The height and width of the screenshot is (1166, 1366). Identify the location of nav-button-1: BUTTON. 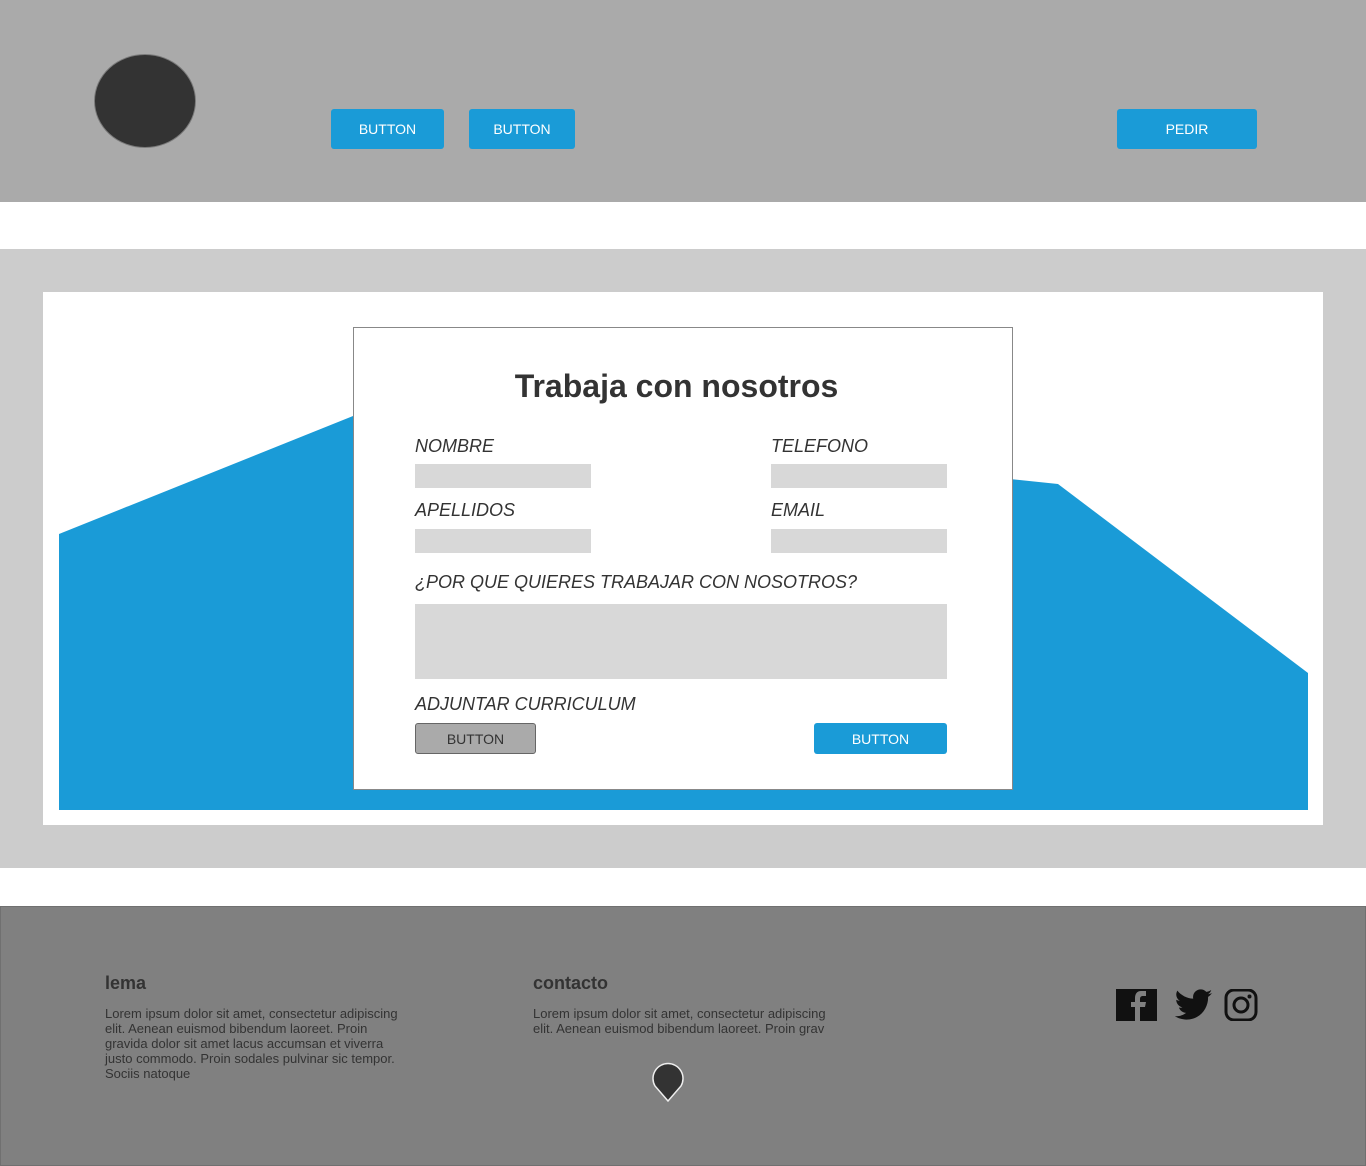
(387, 129).